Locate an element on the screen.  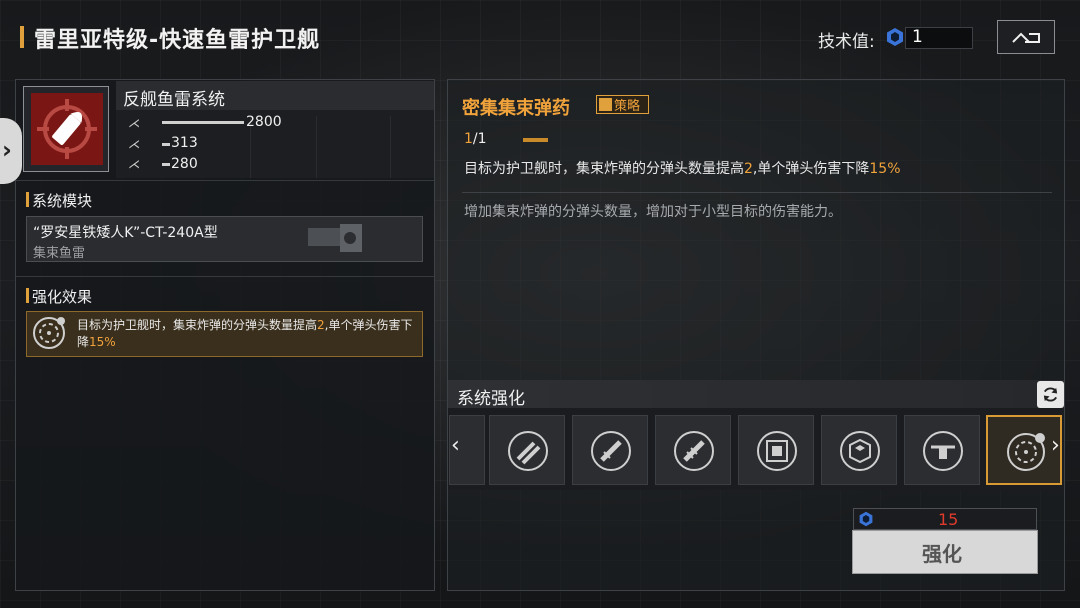
refresh-button is located at coordinates (1050, 394).